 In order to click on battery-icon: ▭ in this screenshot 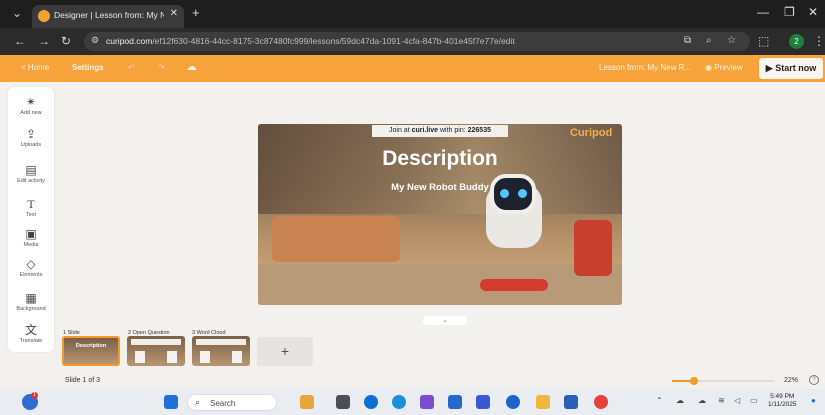, I will do `click(754, 400)`.